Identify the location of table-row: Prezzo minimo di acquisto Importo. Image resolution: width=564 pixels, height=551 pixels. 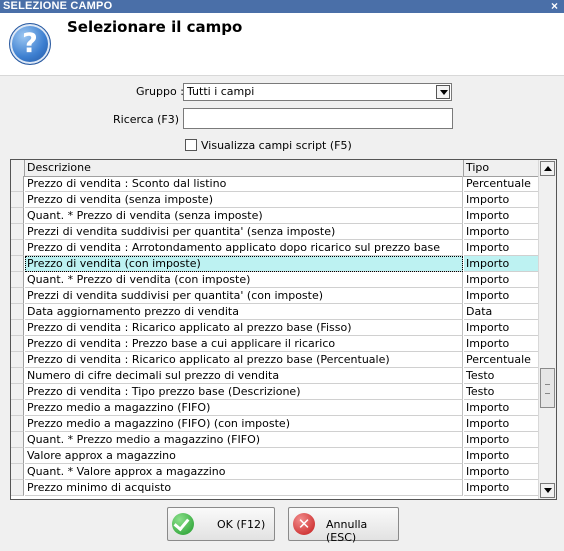
(274, 488).